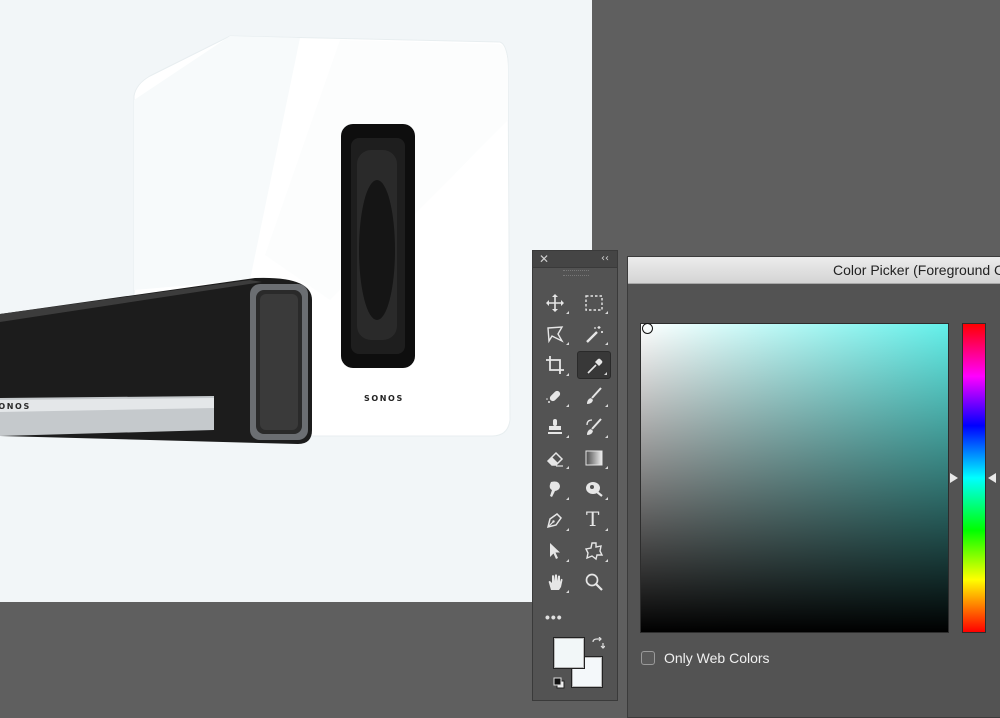 The width and height of the screenshot is (1000, 718). I want to click on pen-icon, so click(554, 521).